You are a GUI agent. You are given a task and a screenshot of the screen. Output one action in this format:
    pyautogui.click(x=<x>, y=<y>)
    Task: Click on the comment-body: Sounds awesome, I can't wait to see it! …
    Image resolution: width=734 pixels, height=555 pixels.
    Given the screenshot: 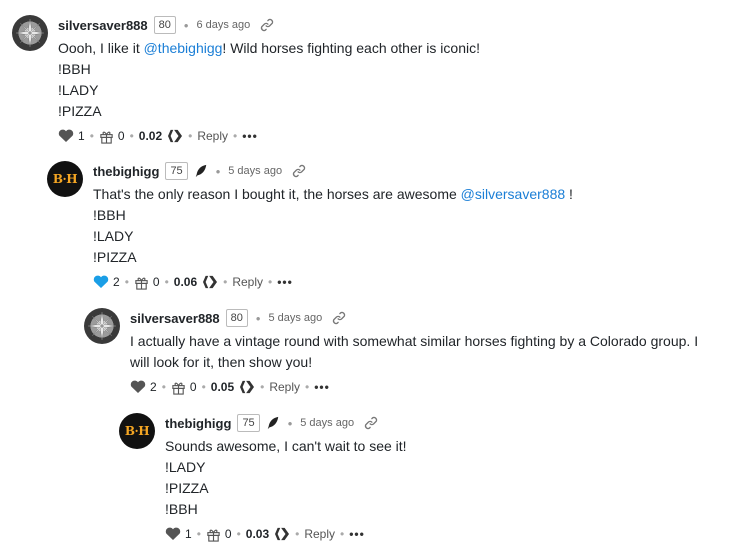 What is the action you would take?
    pyautogui.click(x=286, y=478)
    